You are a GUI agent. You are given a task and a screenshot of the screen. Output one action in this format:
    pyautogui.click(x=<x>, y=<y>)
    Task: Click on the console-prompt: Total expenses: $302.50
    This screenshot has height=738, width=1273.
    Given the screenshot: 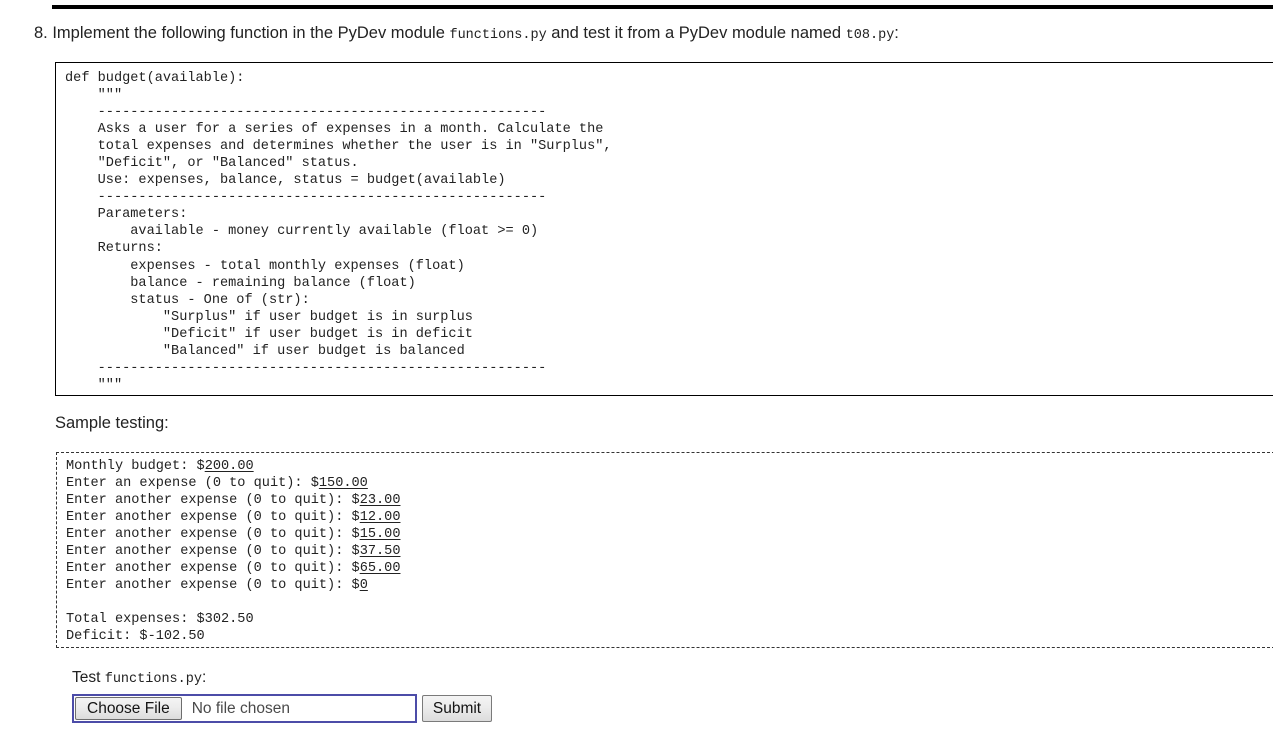 What is the action you would take?
    pyautogui.click(x=160, y=620)
    